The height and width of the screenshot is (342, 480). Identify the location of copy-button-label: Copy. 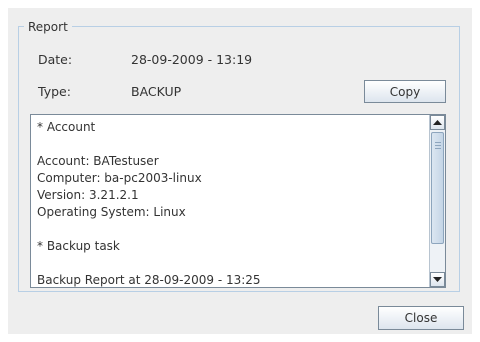
(405, 91).